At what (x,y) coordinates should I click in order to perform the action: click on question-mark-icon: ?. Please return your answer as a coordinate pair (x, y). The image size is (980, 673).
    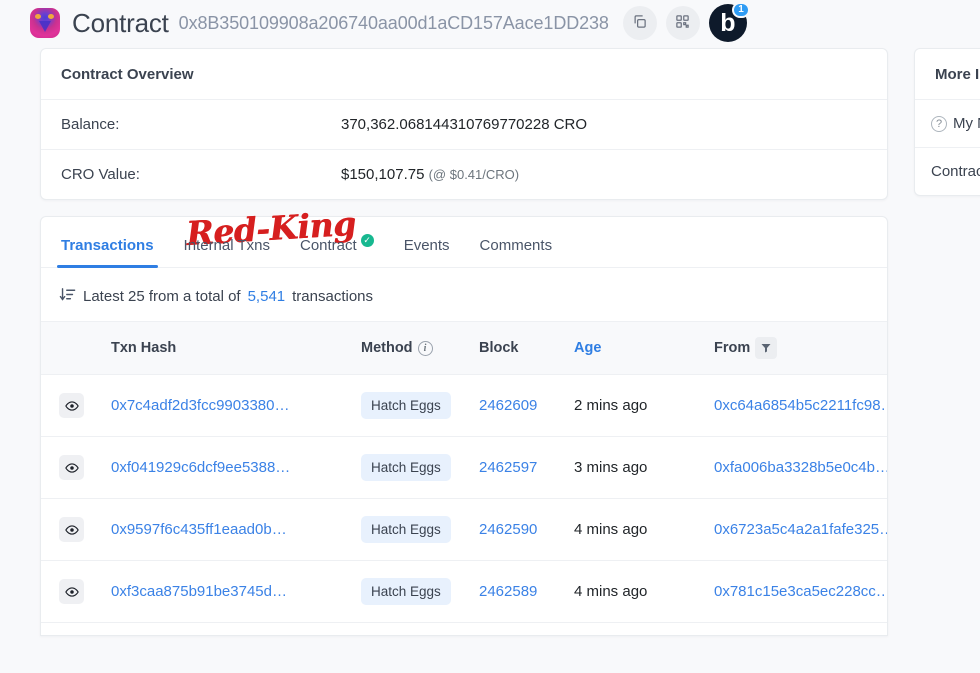
    Looking at the image, I should click on (939, 123).